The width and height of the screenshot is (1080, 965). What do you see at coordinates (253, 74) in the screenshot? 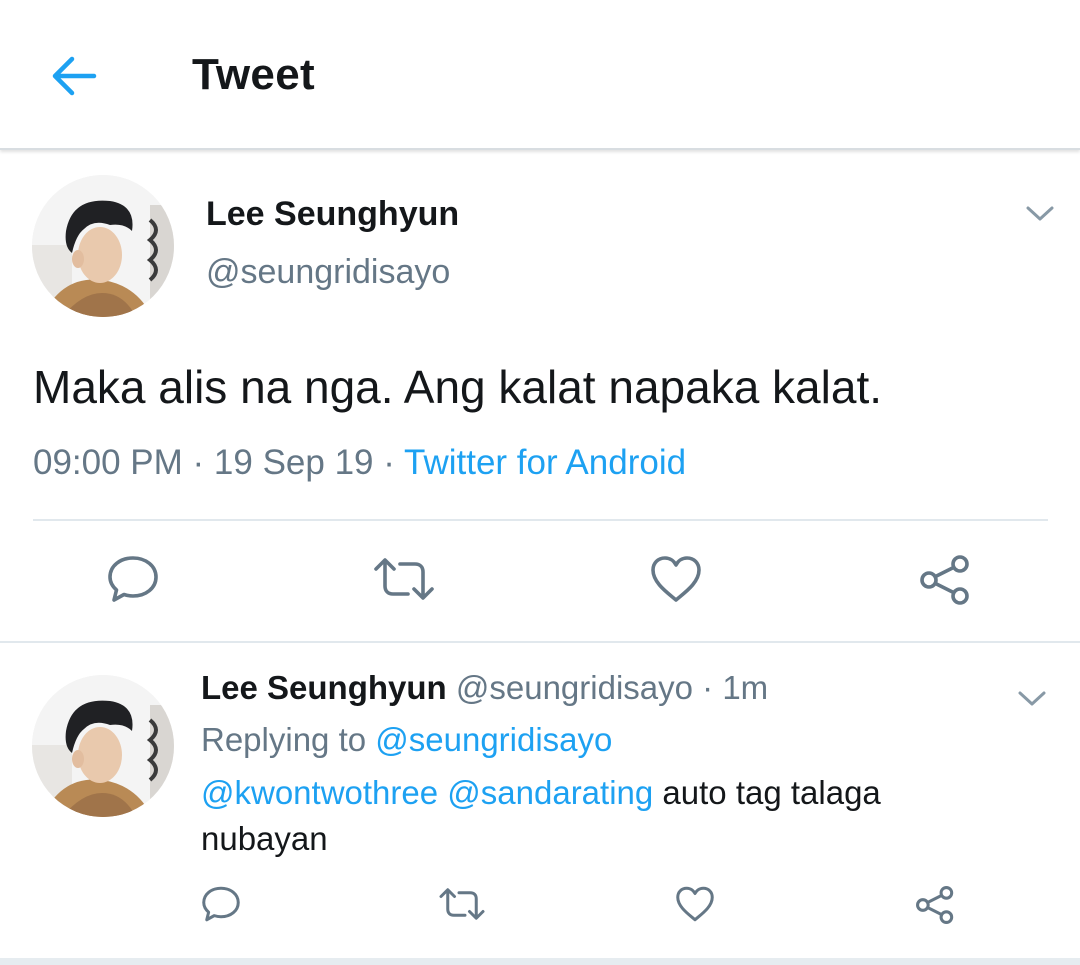
I see `page-title: Tweet` at bounding box center [253, 74].